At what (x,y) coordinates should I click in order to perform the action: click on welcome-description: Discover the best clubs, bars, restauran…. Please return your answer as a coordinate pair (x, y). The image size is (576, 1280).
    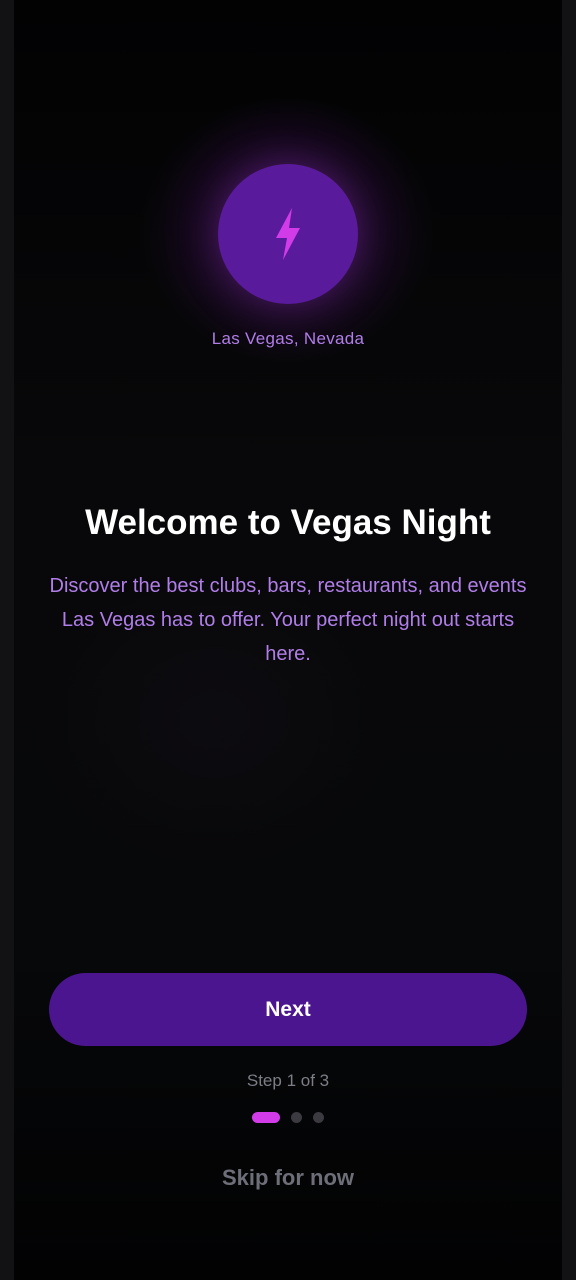
    Looking at the image, I should click on (288, 620).